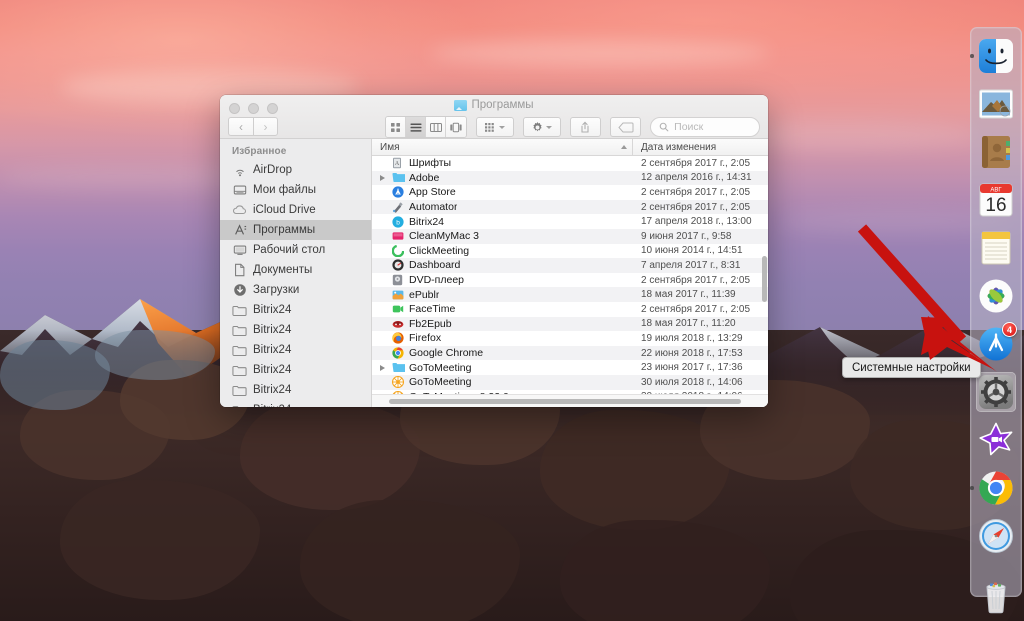 This screenshot has height=621, width=1024. What do you see at coordinates (502, 309) in the screenshot?
I see `file-name-cell: FaceTime` at bounding box center [502, 309].